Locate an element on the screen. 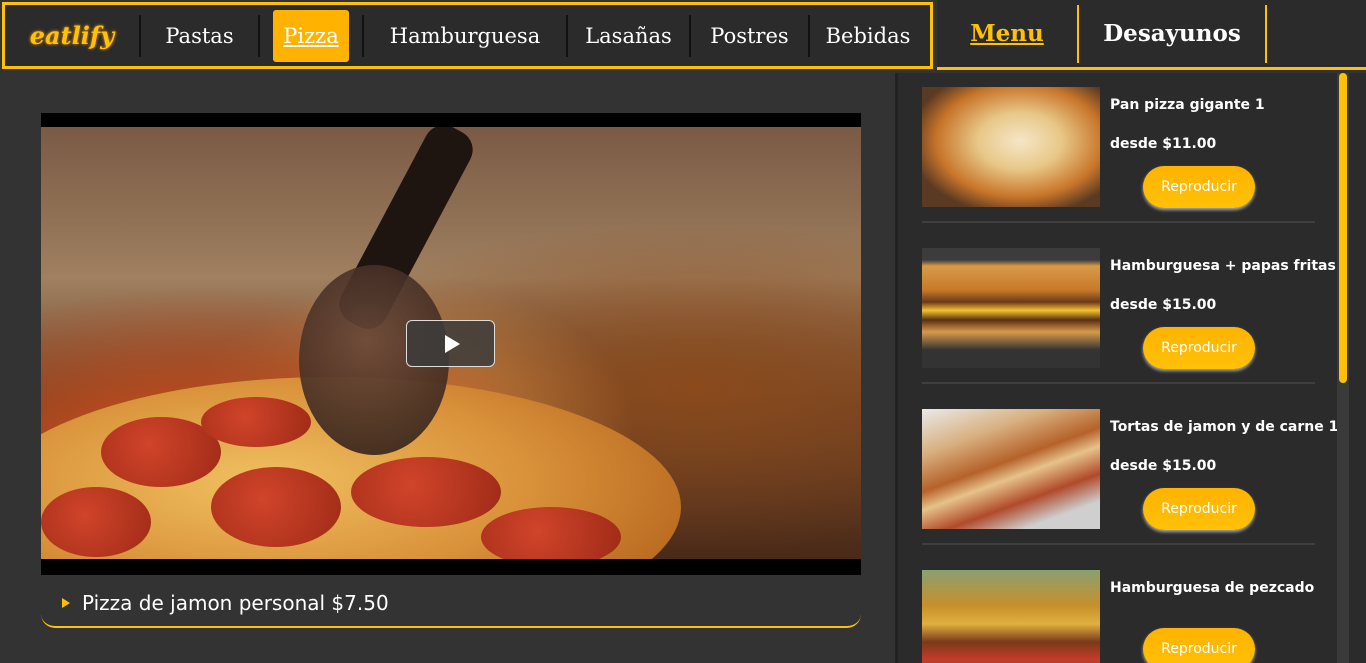  nav-item-label: Postres is located at coordinates (749, 35).